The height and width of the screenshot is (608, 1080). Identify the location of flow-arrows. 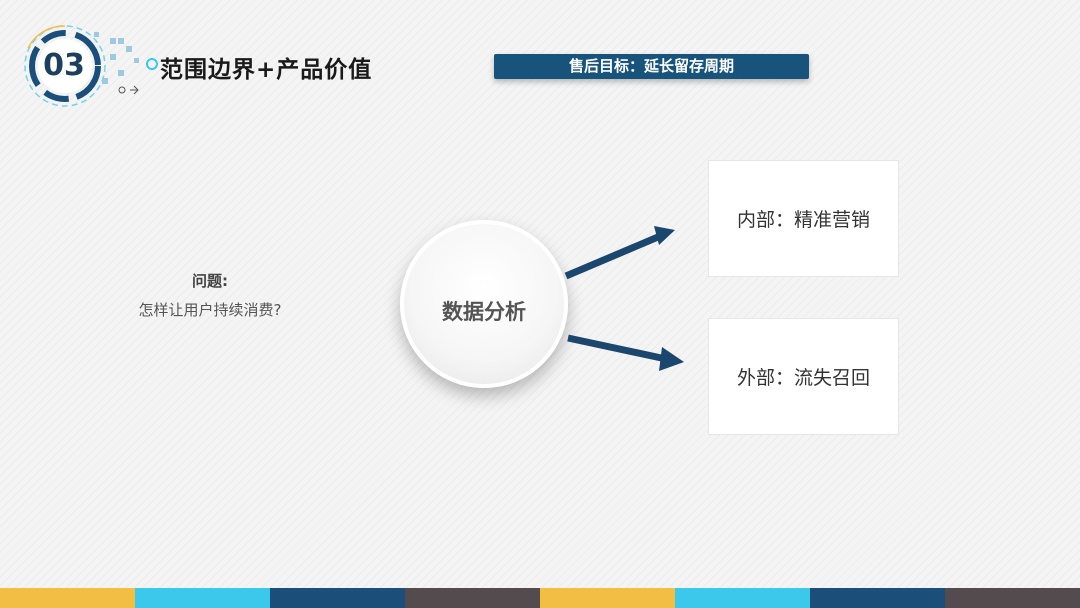
(624, 298).